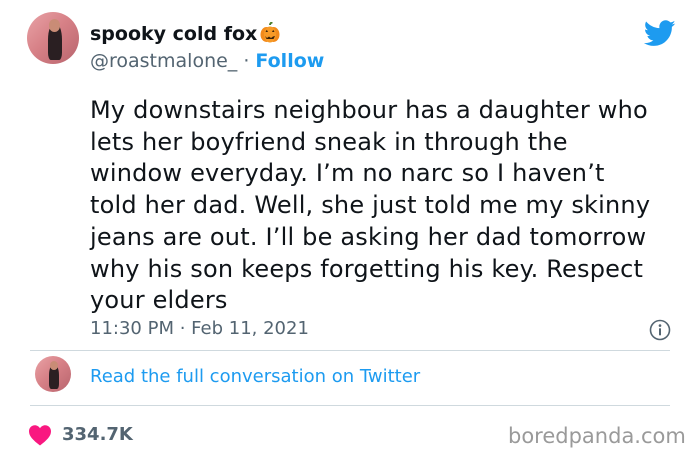 The height and width of the screenshot is (461, 700). Describe the element at coordinates (270, 32) in the screenshot. I see `pumpkin-icon` at that location.